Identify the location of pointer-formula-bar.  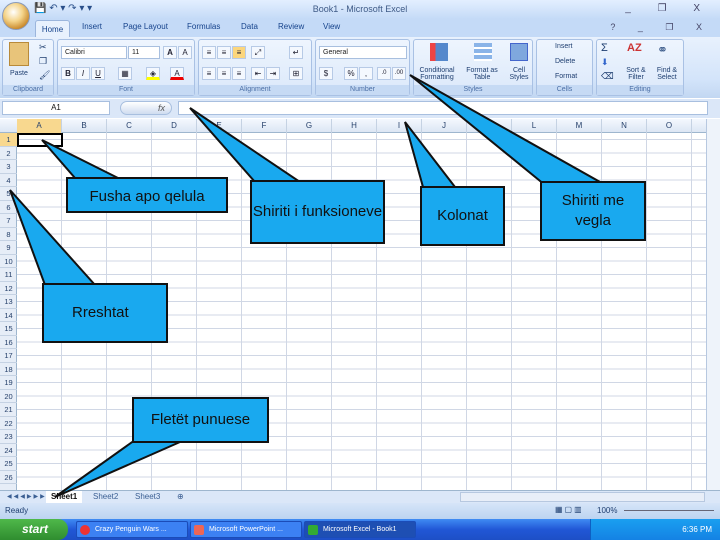
(246, 145).